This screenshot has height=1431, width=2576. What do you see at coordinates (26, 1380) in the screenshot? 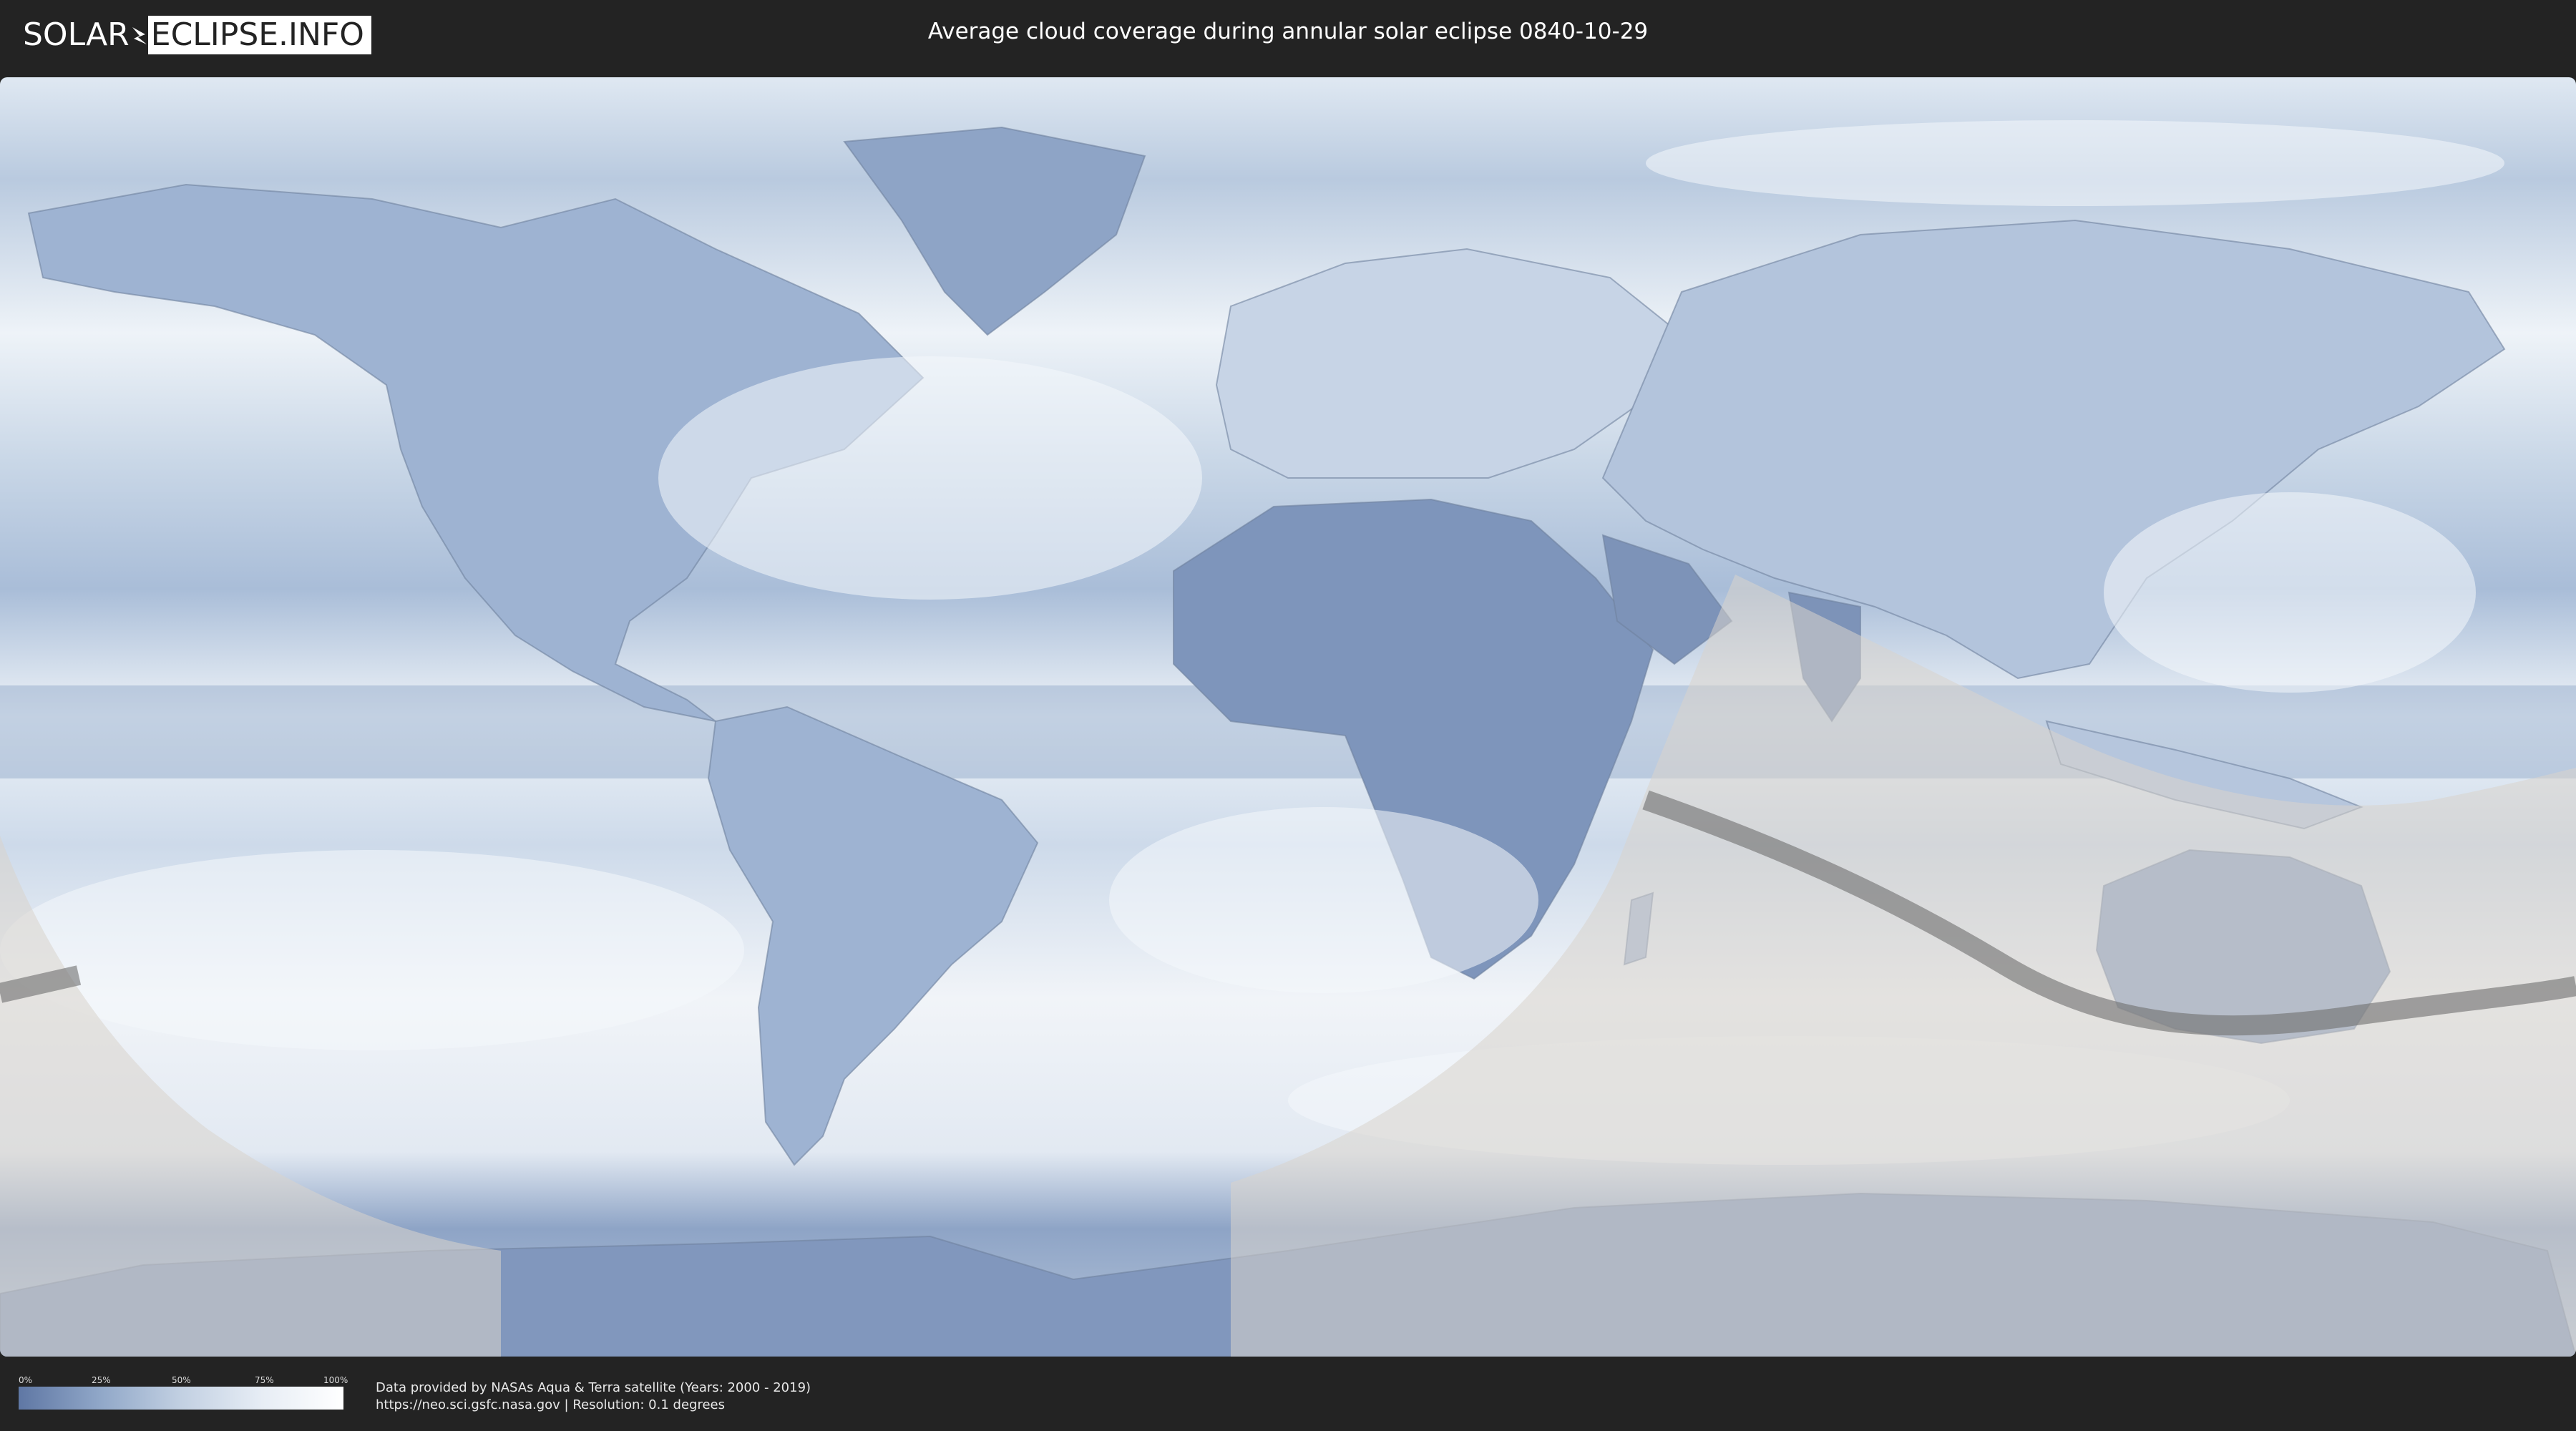
I see `legend-label-0: 0%` at bounding box center [26, 1380].